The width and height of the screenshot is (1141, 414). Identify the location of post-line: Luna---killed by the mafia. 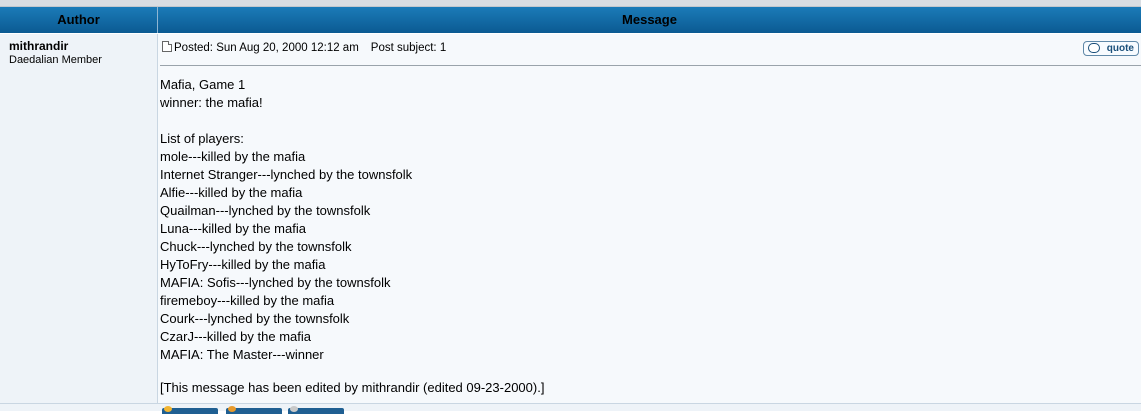
(233, 228).